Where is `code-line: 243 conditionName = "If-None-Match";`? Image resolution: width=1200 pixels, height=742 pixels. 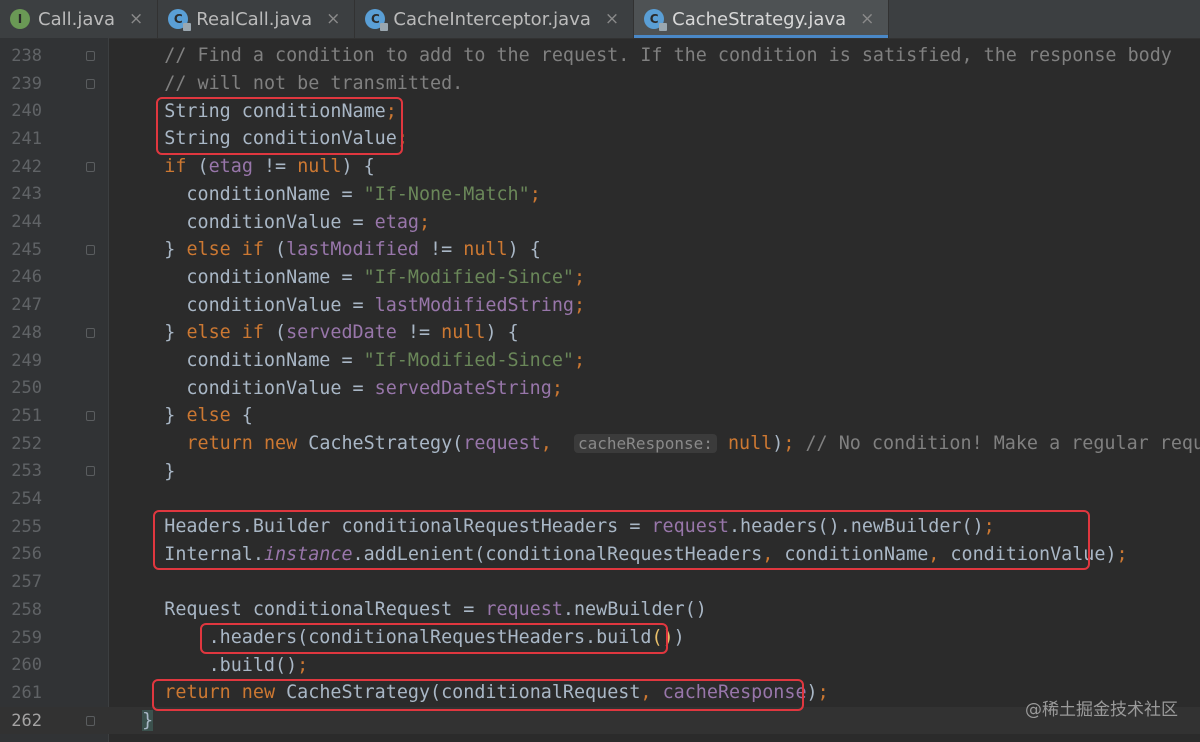 code-line: 243 conditionName = "If-None-Match"; is located at coordinates (600, 195).